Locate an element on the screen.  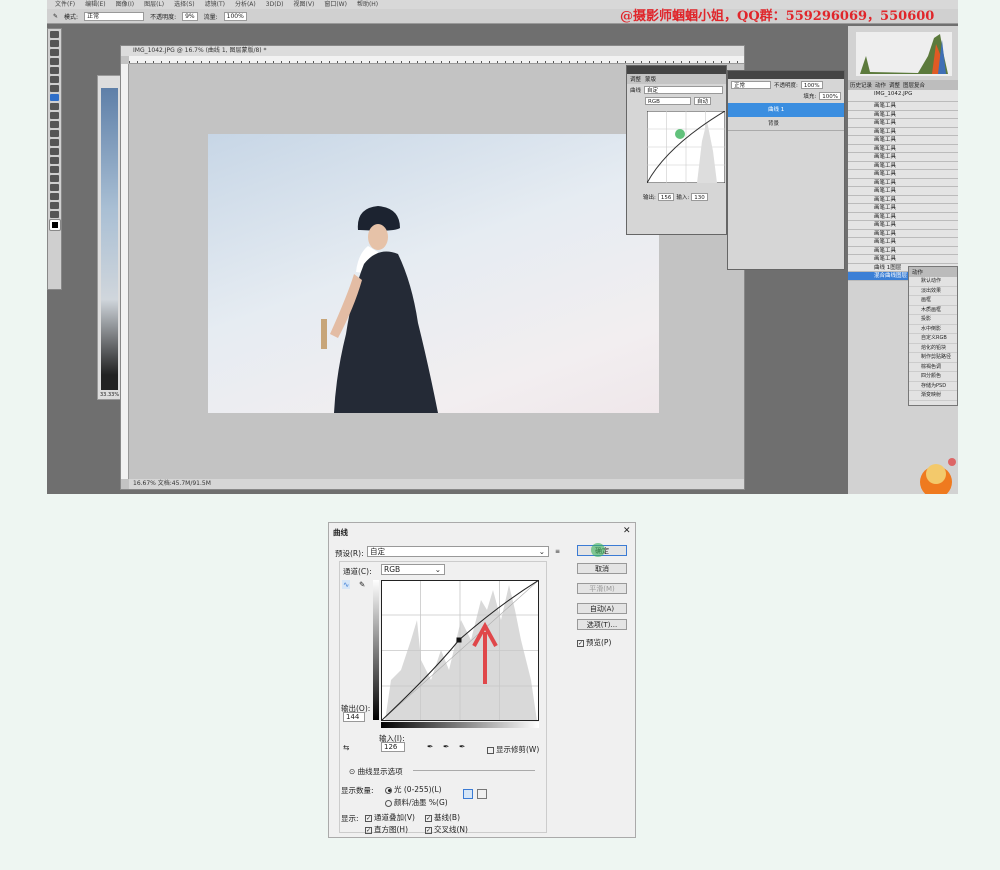
menu-item: 3D(D) is located at coordinates (275, 4).